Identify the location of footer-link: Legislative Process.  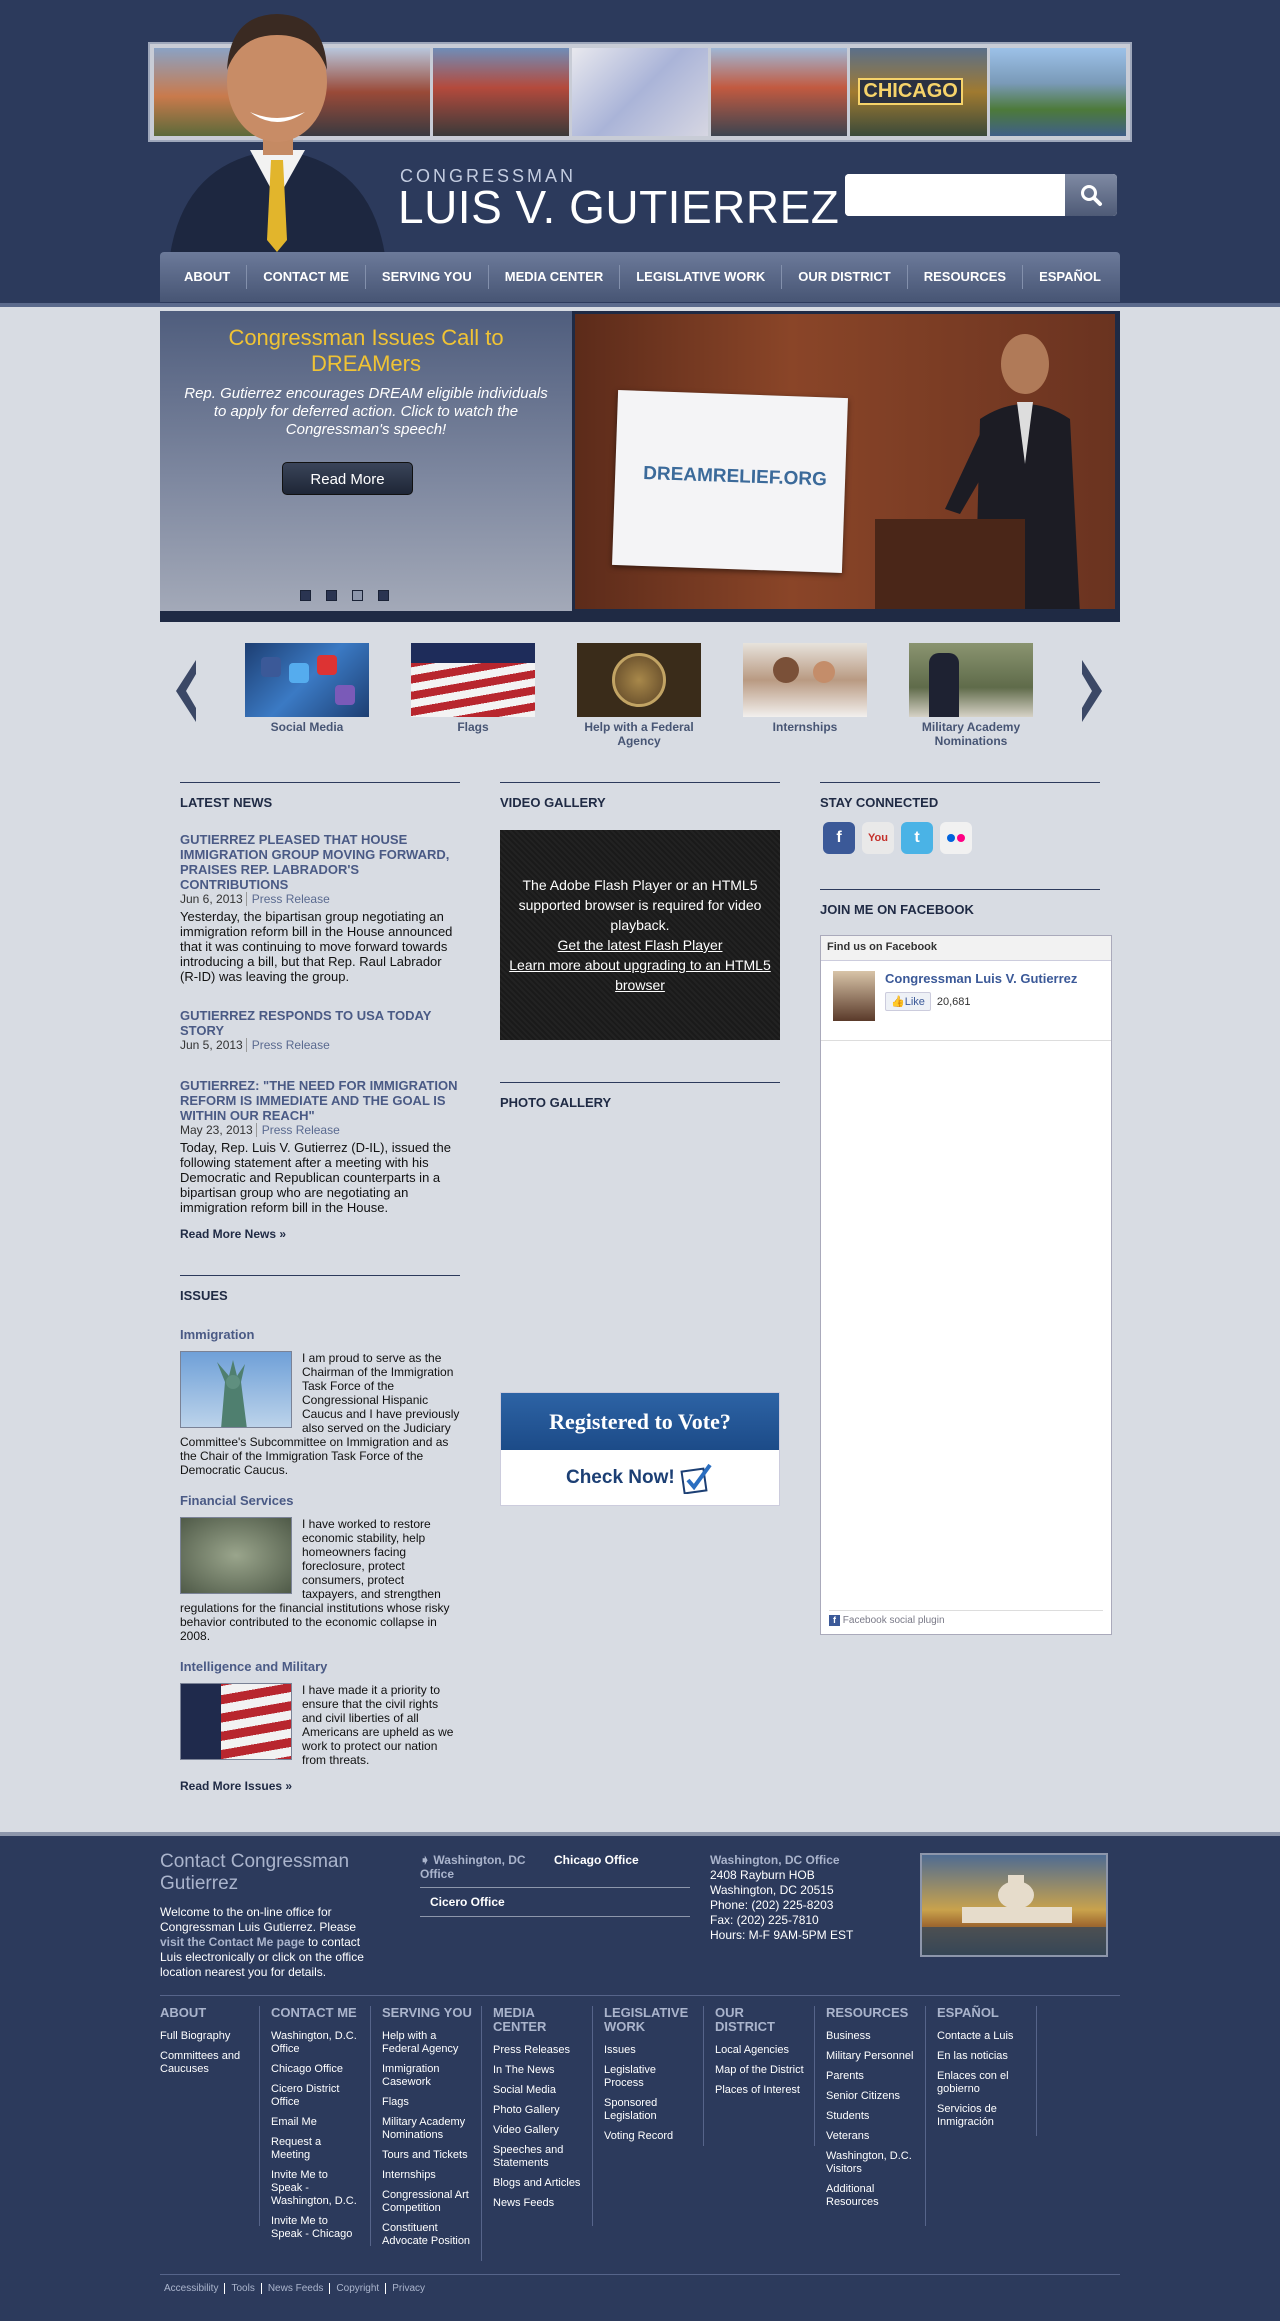
(649, 2077).